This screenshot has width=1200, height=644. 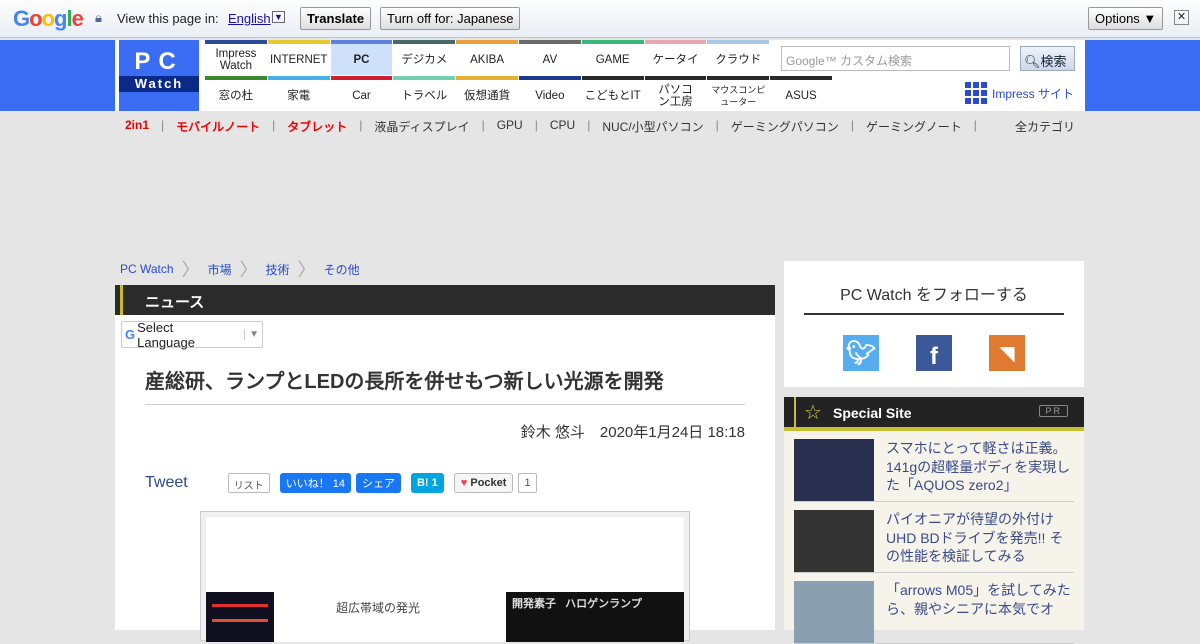 What do you see at coordinates (278, 17) in the screenshot?
I see `dropdown-icon: ▼` at bounding box center [278, 17].